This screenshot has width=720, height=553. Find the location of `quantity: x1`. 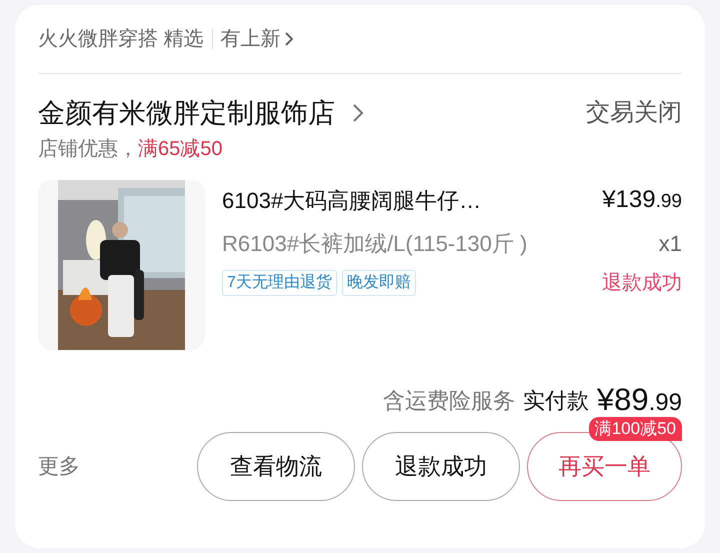

quantity: x1 is located at coordinates (670, 244).